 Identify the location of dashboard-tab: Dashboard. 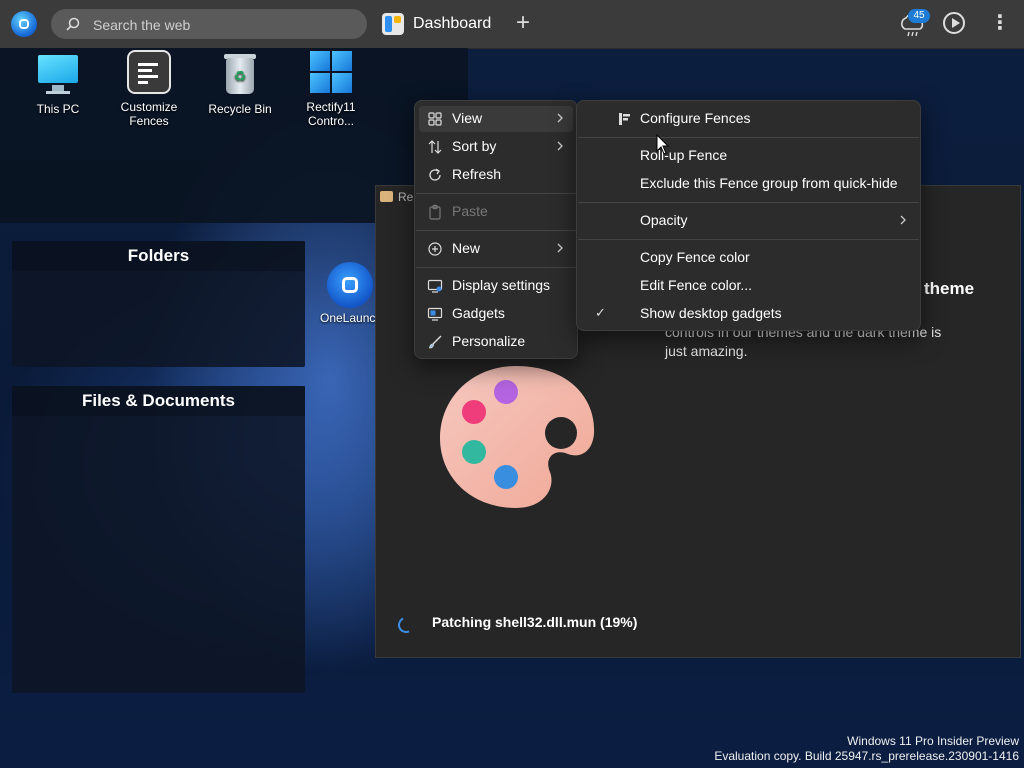
(436, 24).